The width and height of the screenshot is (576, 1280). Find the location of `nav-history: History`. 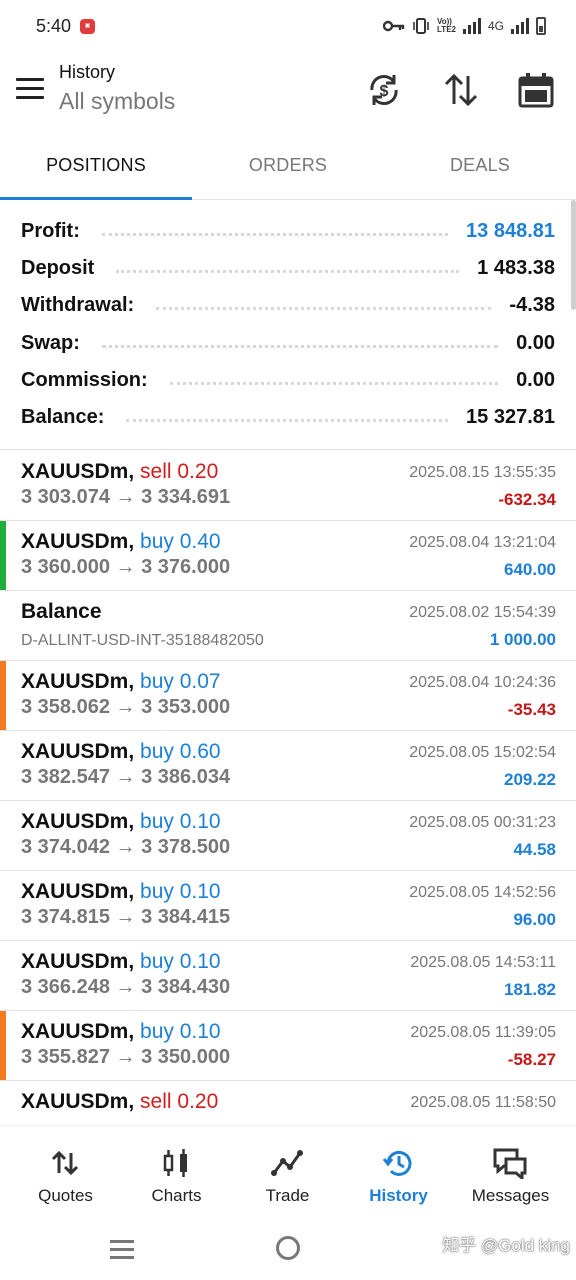

nav-history: History is located at coordinates (398, 1174).